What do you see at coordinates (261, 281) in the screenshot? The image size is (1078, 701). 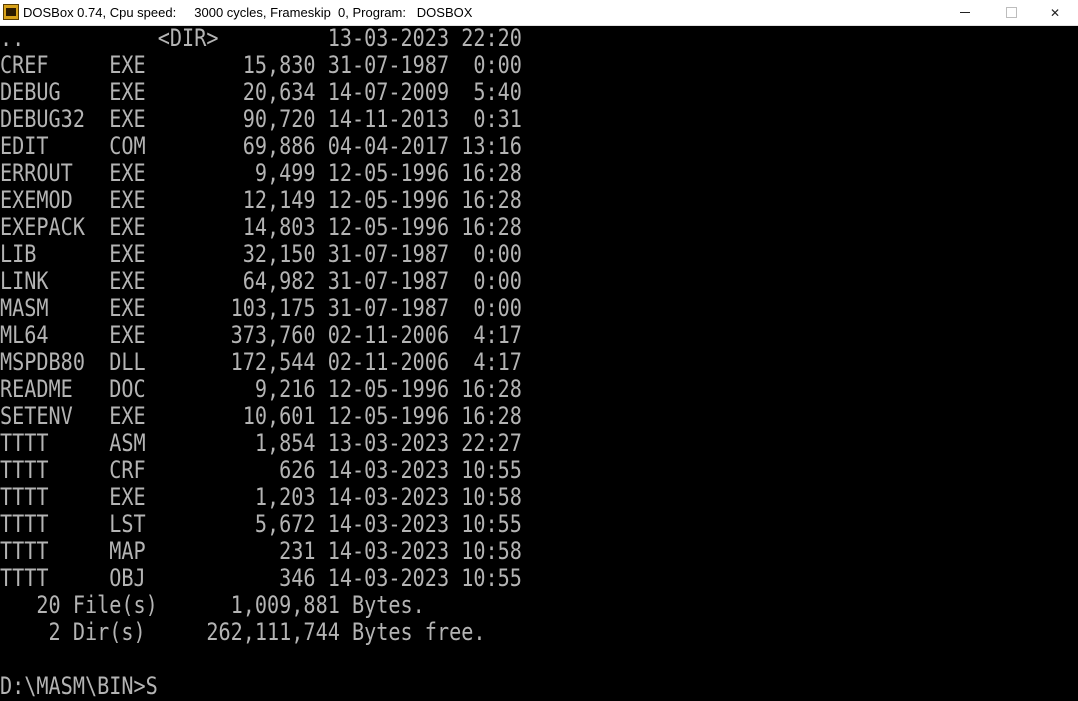 I see `console-line: LINK EXE 64,982 31-07-1987 0:00` at bounding box center [261, 281].